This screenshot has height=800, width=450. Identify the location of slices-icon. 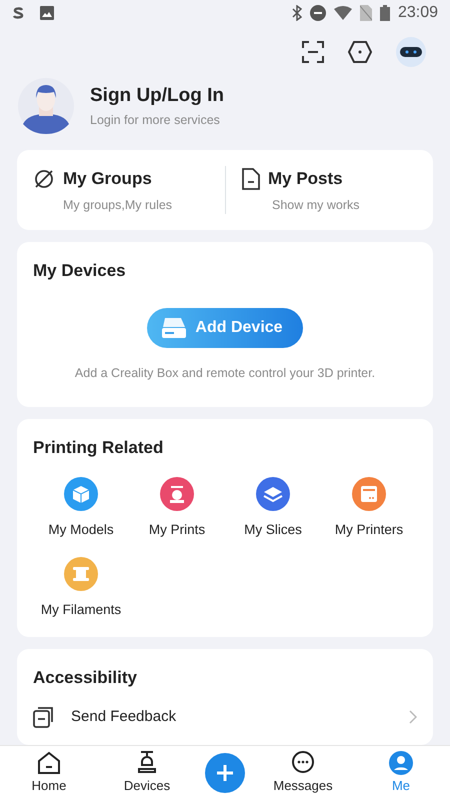
(273, 494).